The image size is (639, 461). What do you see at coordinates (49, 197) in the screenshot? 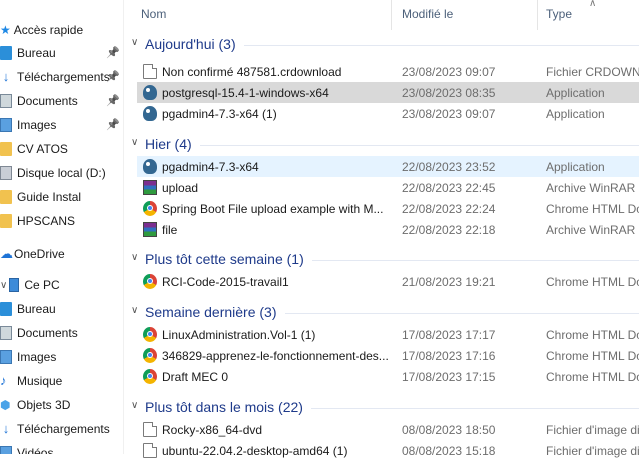
I see `nav-item-label: Guide Instal` at bounding box center [49, 197].